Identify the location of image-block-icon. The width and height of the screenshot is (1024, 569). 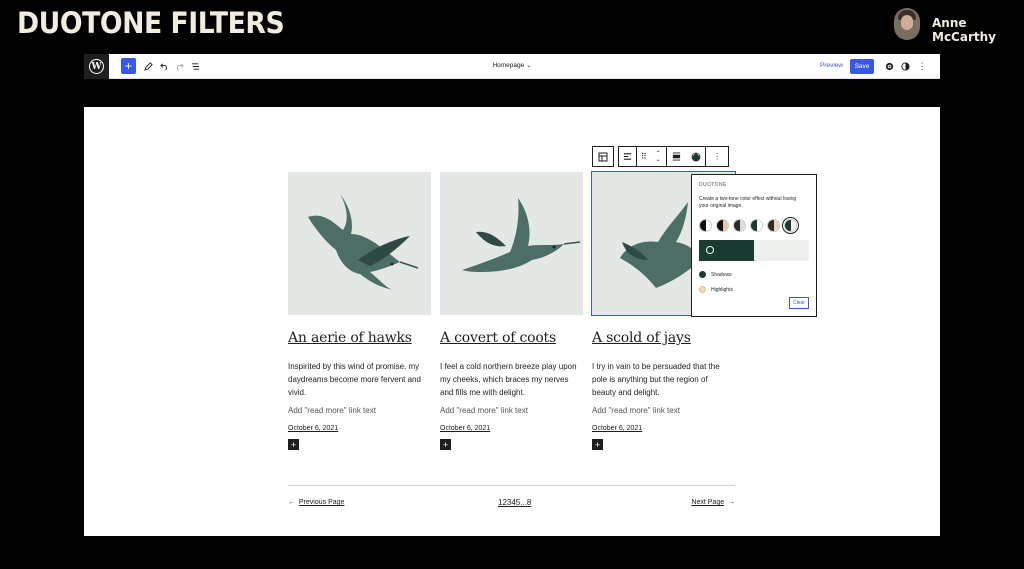
(628, 156).